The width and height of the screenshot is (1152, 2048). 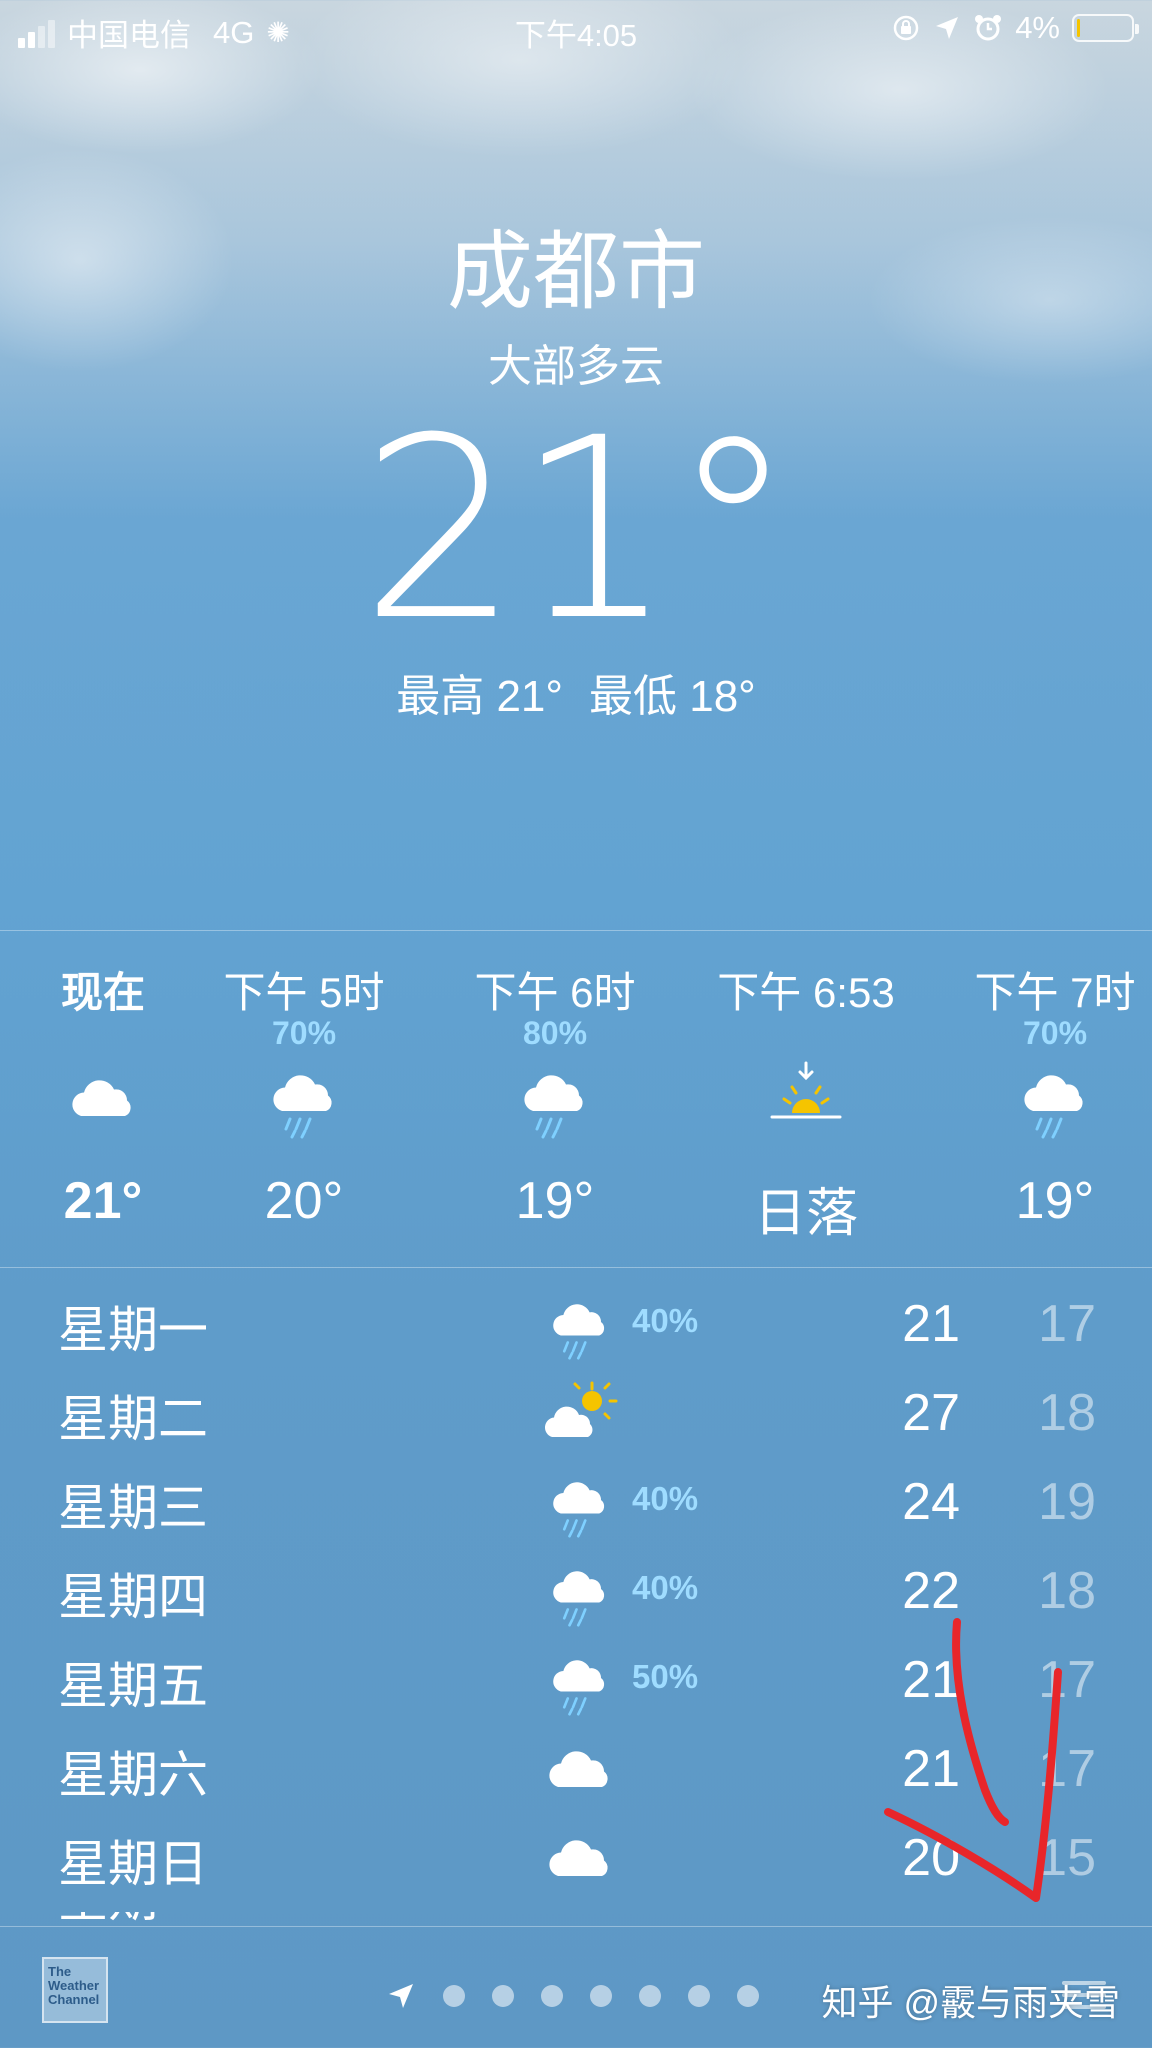 I want to click on daily-forecast-row: 星期五 50% 21 17, so click(x=576, y=1680).